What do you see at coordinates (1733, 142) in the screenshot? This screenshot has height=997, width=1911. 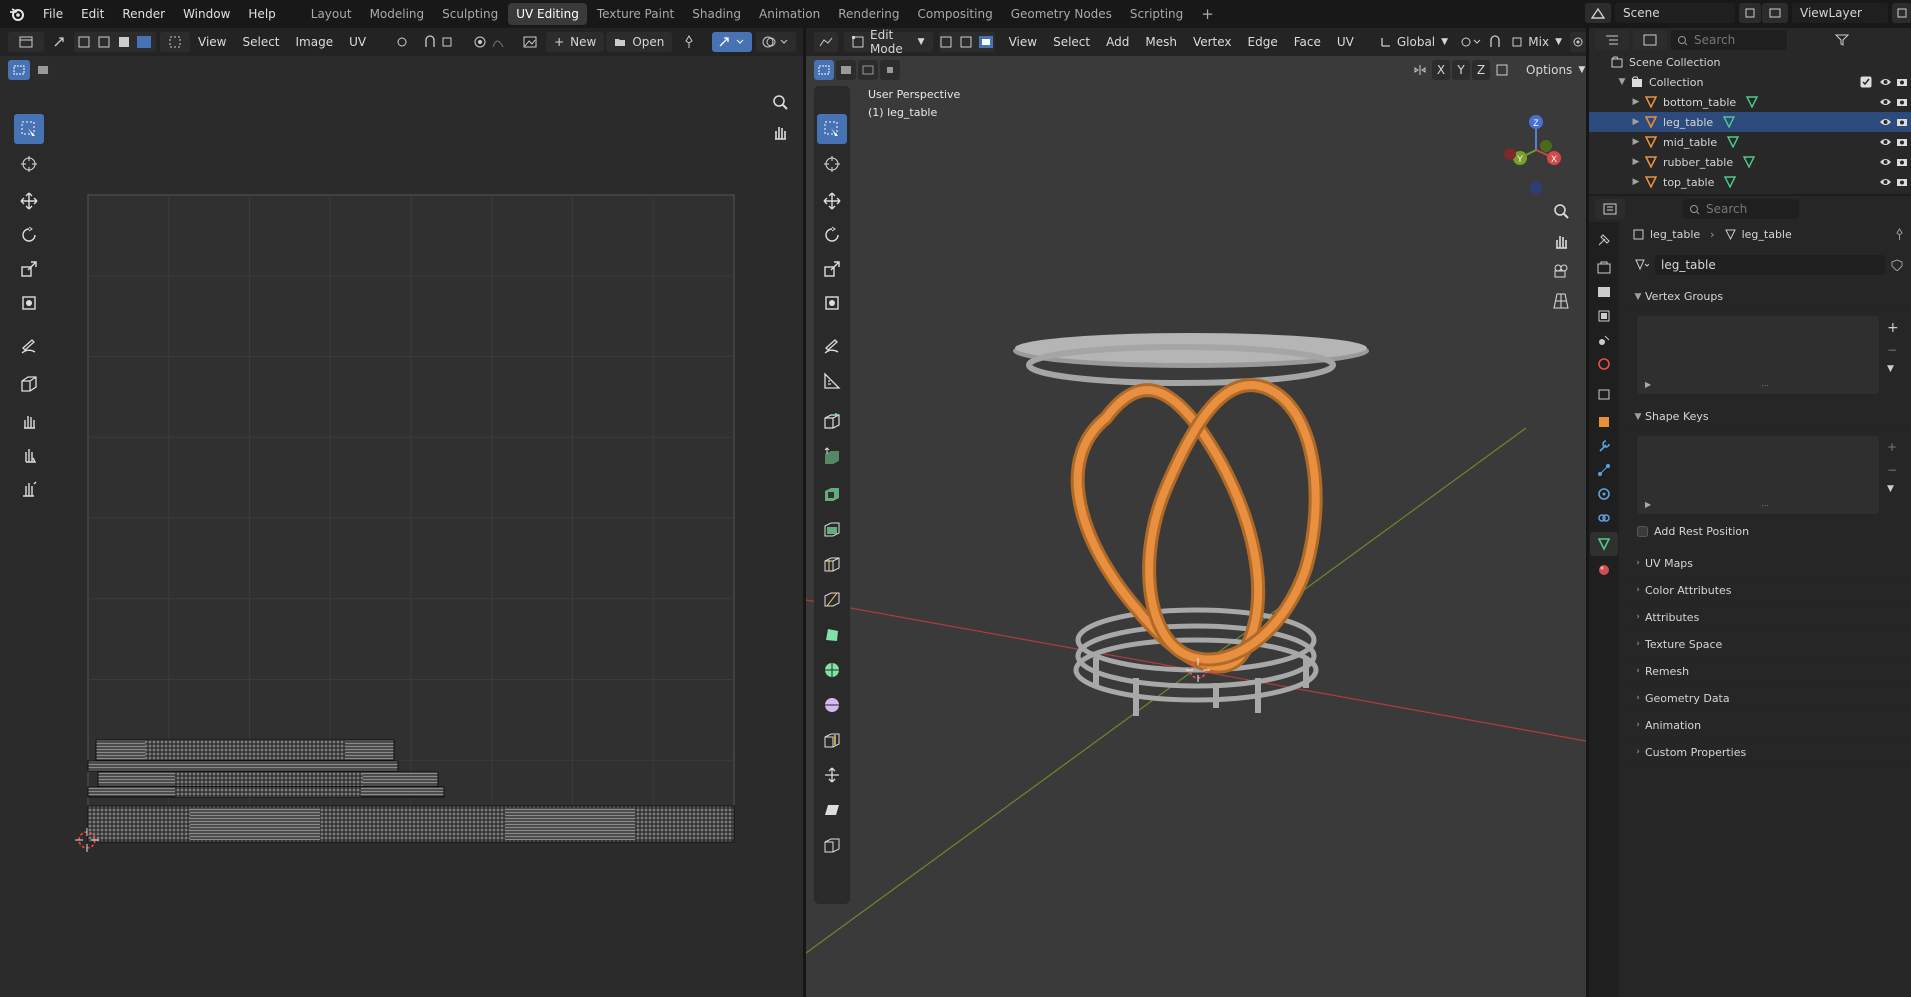 I see `mesh-data-icon` at bounding box center [1733, 142].